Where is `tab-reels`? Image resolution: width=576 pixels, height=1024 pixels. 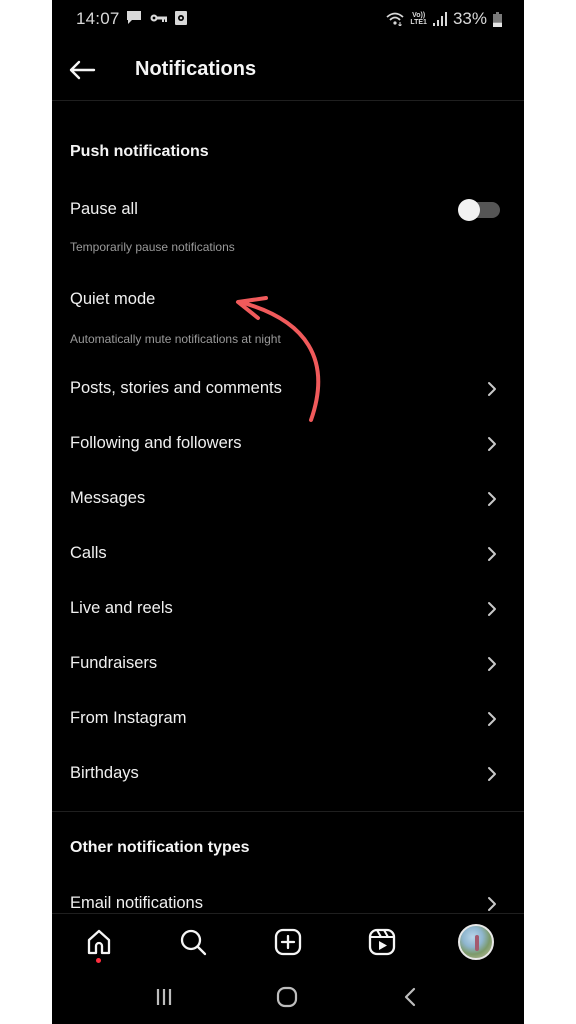
tab-reels is located at coordinates (382, 942).